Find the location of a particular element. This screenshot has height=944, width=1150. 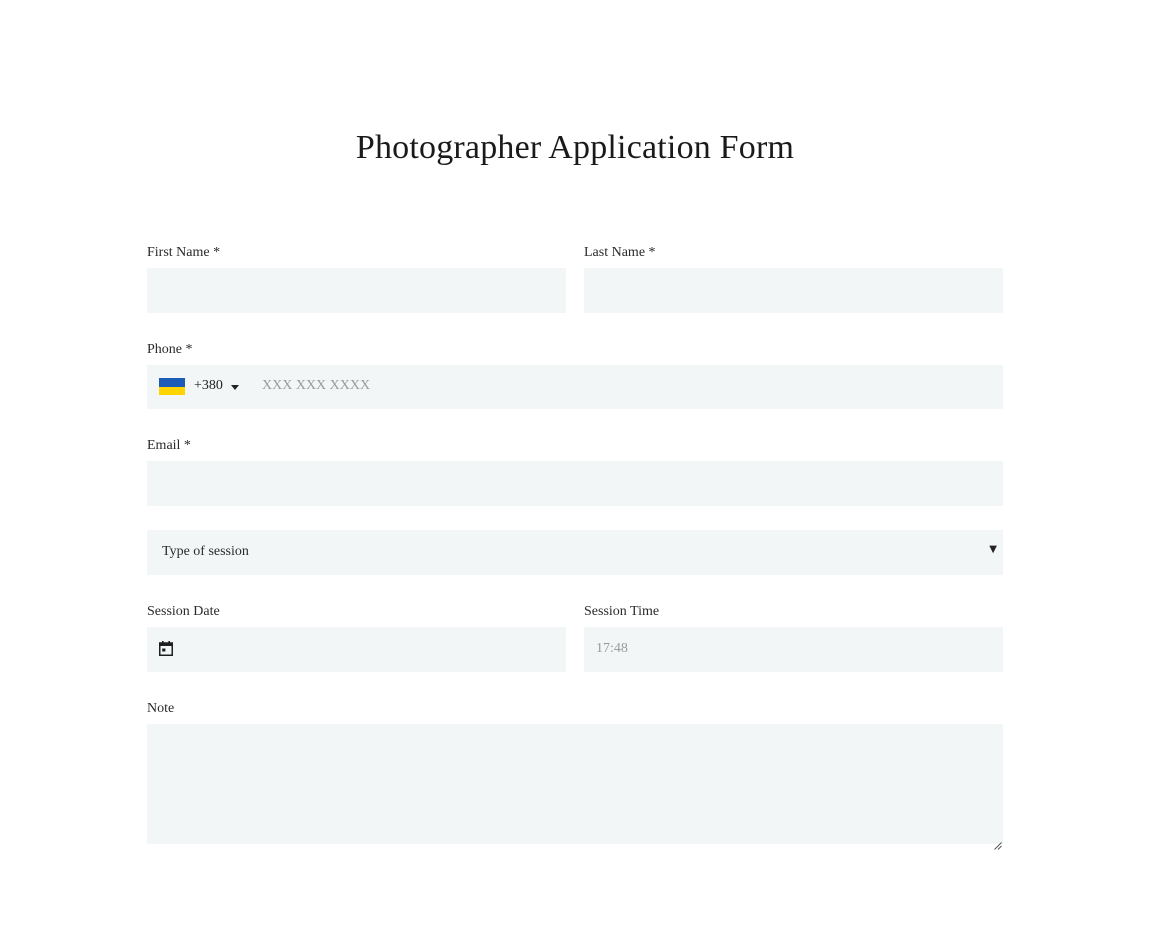

phone-label: Phone * is located at coordinates (170, 349).